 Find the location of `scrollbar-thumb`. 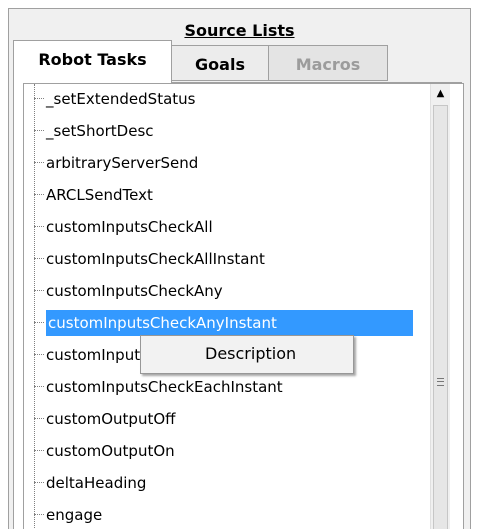

scrollbar-thumb is located at coordinates (440, 317).